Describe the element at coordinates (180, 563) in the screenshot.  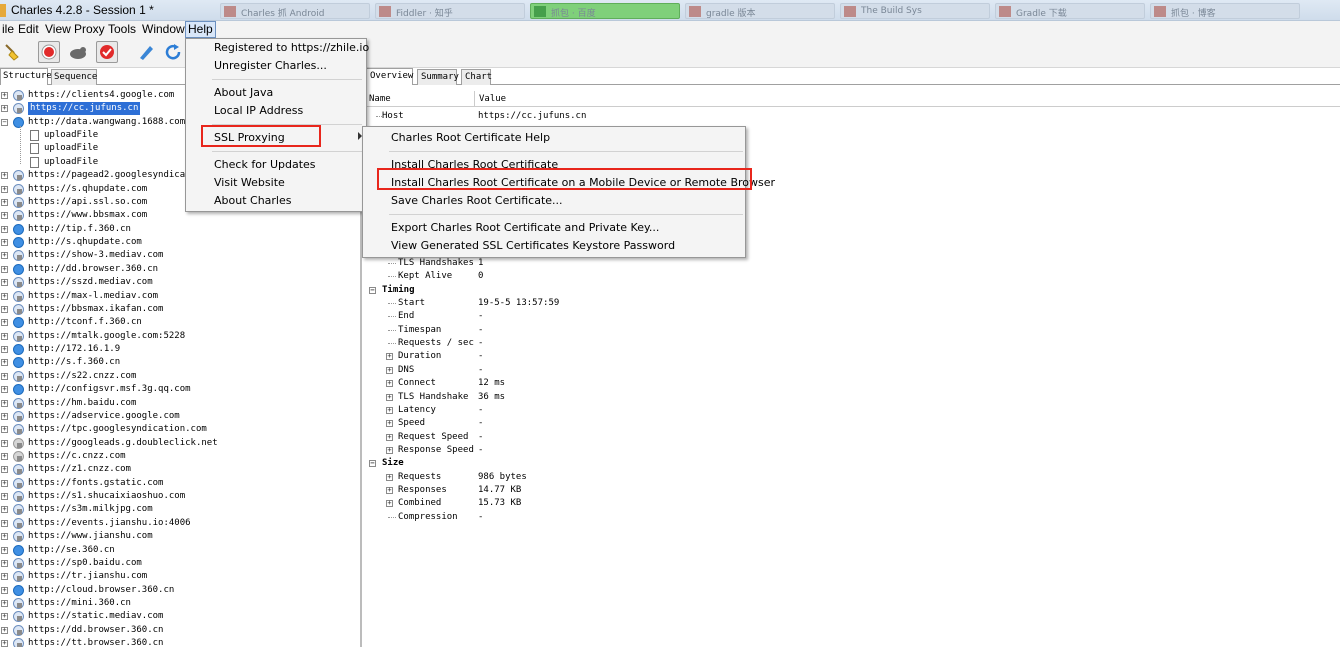
I see `tree-host-row: + https://sp0.baidu.com` at that location.